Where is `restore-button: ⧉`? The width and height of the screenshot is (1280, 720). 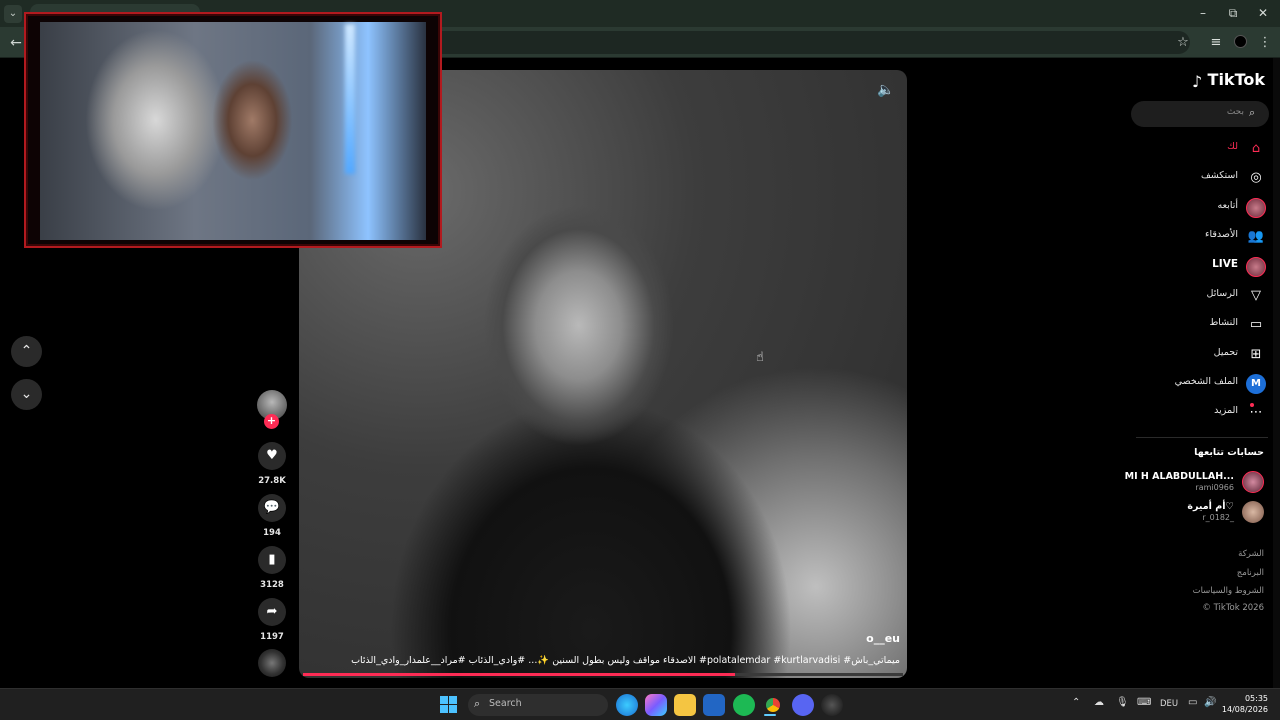 restore-button: ⧉ is located at coordinates (1233, 13).